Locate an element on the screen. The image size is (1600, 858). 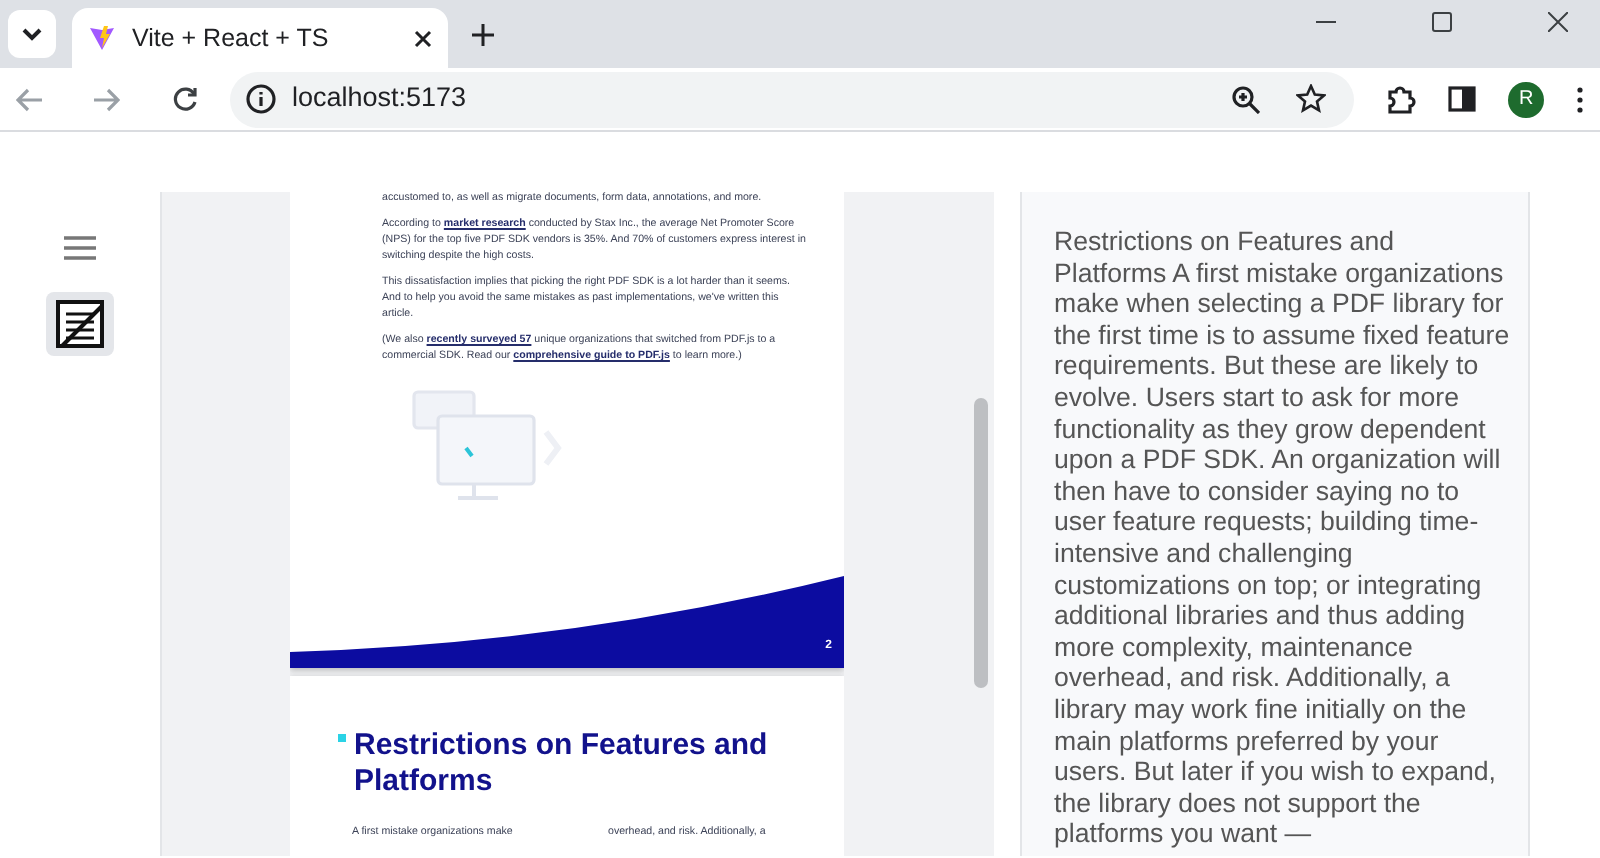
info-icon is located at coordinates (261, 99).